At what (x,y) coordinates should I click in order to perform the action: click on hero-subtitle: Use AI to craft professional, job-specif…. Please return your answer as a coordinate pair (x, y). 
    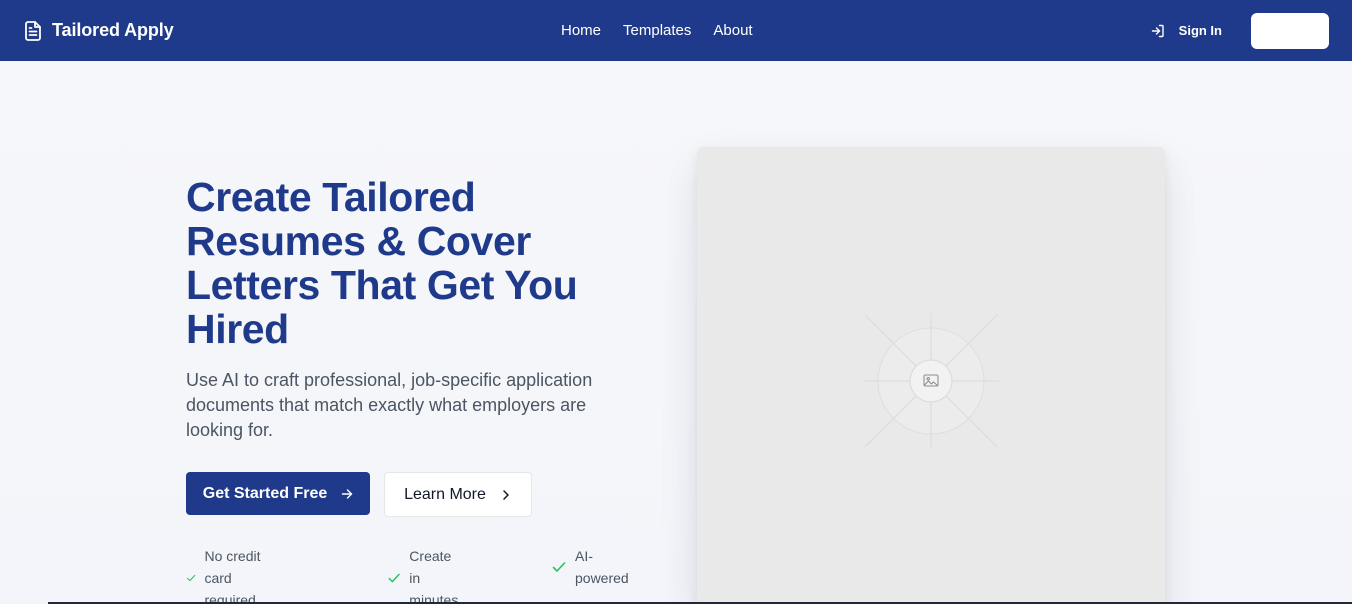
    Looking at the image, I should click on (389, 405).